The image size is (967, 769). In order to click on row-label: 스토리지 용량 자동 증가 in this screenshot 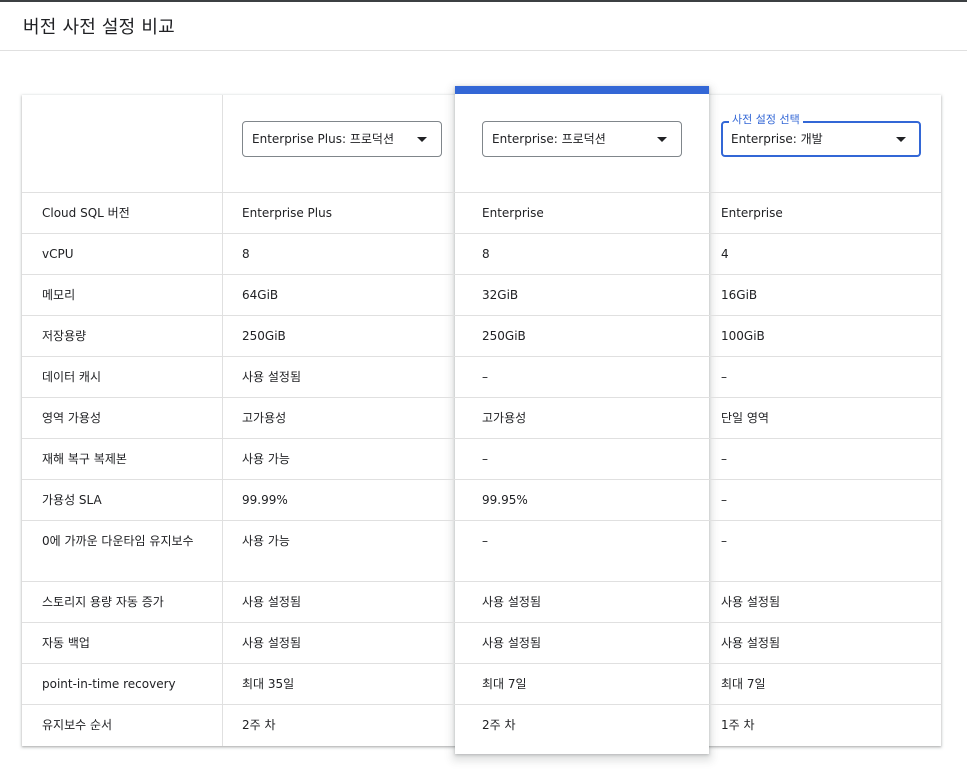, I will do `click(103, 602)`.